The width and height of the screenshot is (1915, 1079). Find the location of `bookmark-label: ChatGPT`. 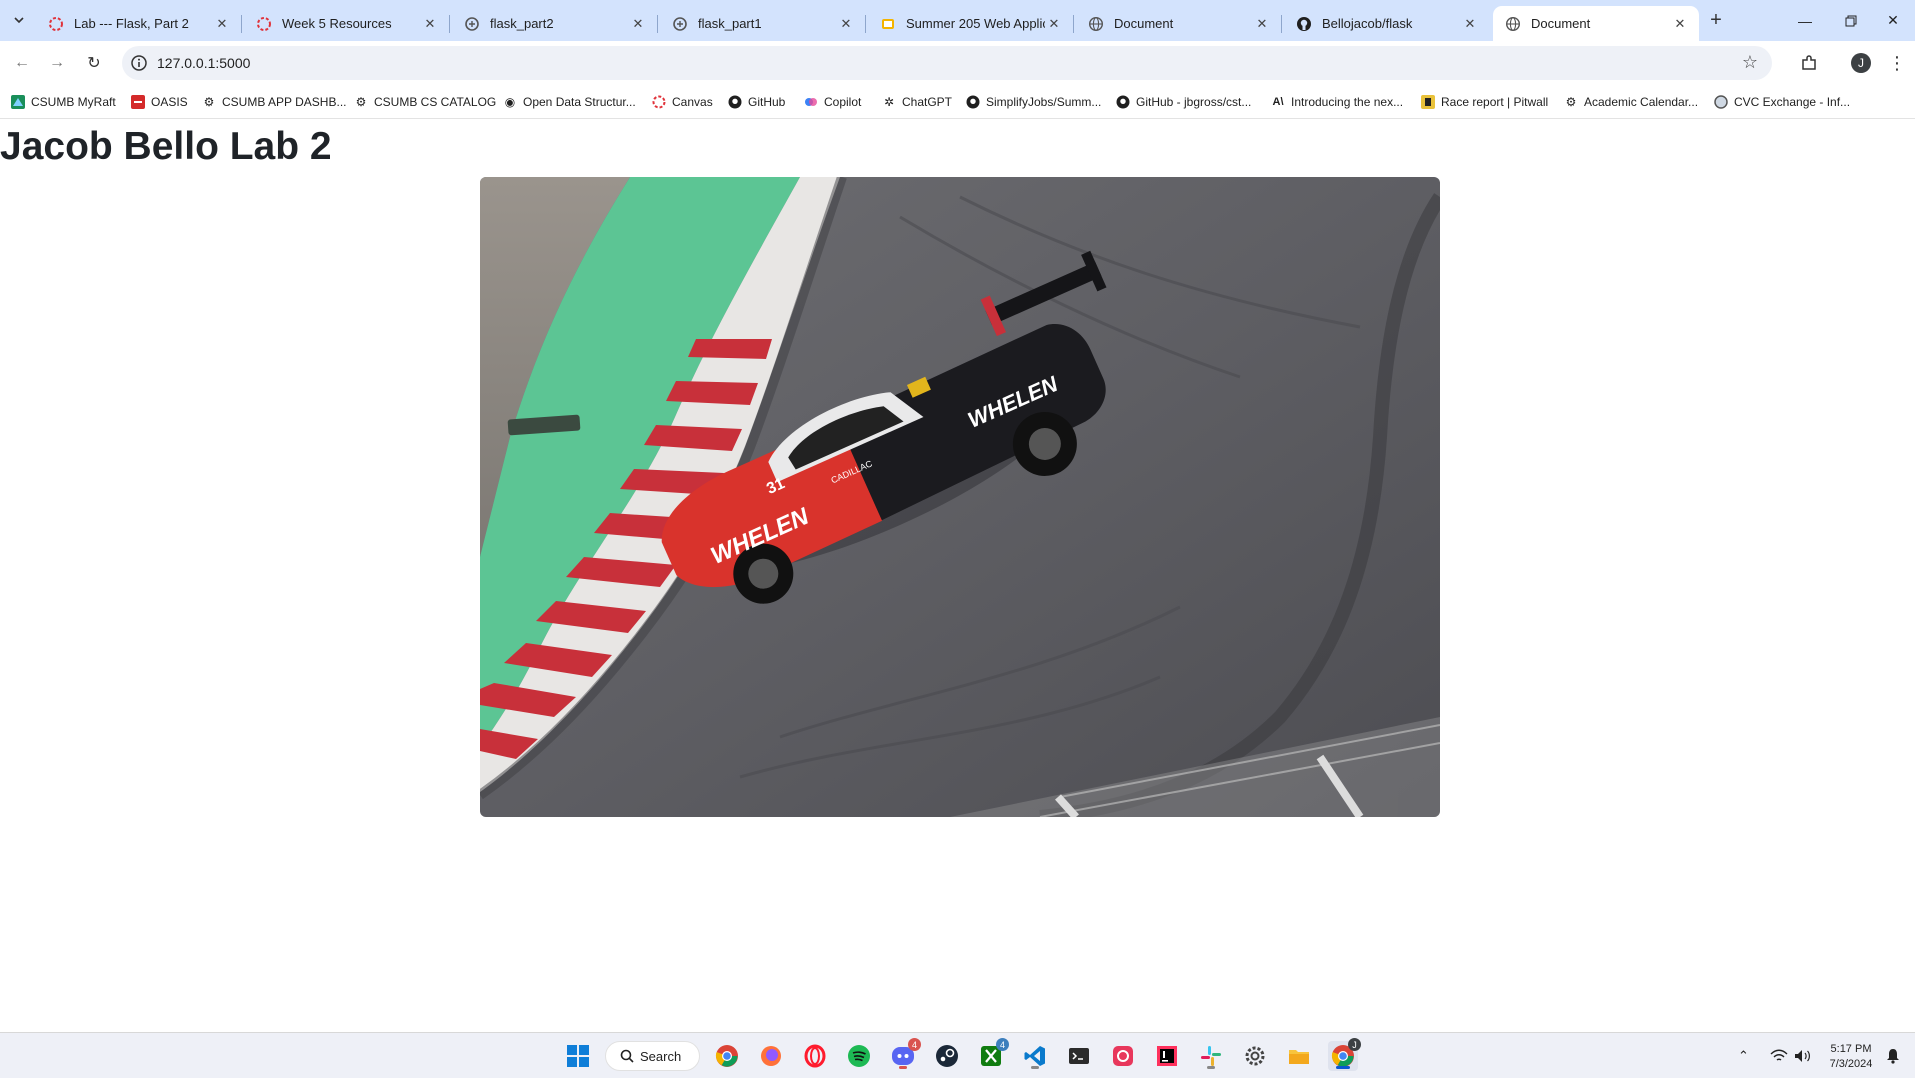

bookmark-label: ChatGPT is located at coordinates (927, 102).